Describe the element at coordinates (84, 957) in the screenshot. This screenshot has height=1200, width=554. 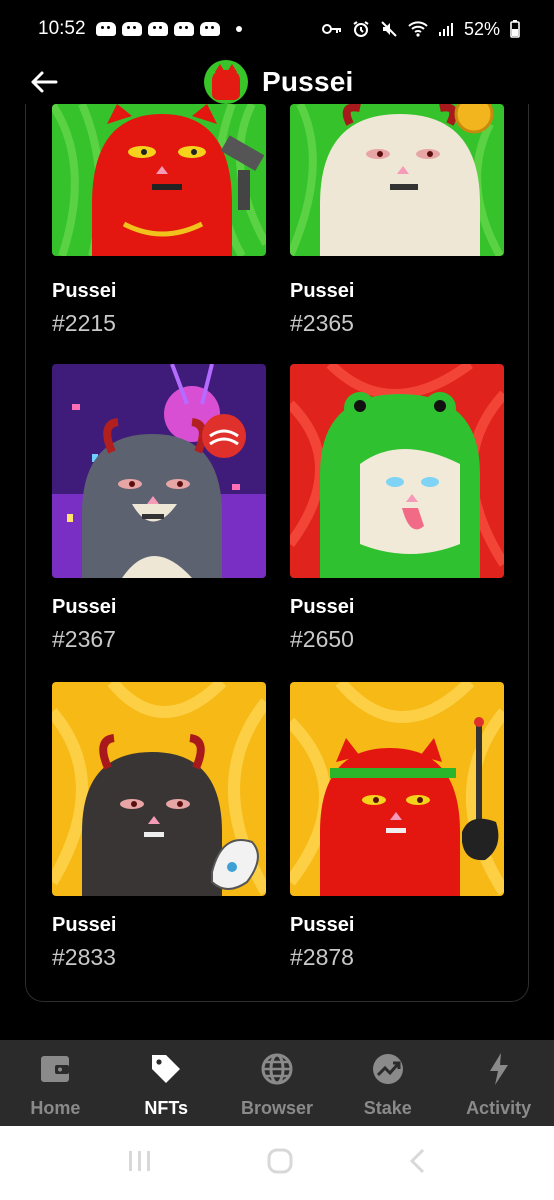
I see `nft-id: #2833` at that location.